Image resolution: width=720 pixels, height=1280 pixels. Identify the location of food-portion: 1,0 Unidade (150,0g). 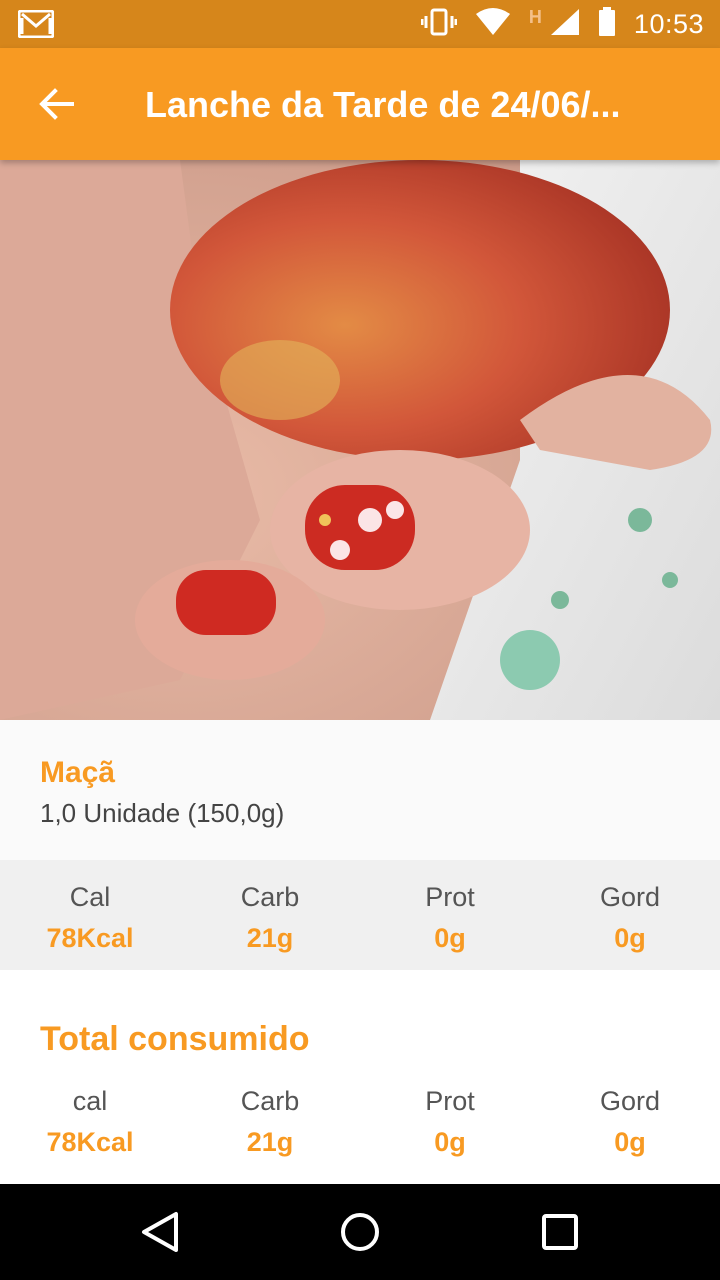
(162, 813).